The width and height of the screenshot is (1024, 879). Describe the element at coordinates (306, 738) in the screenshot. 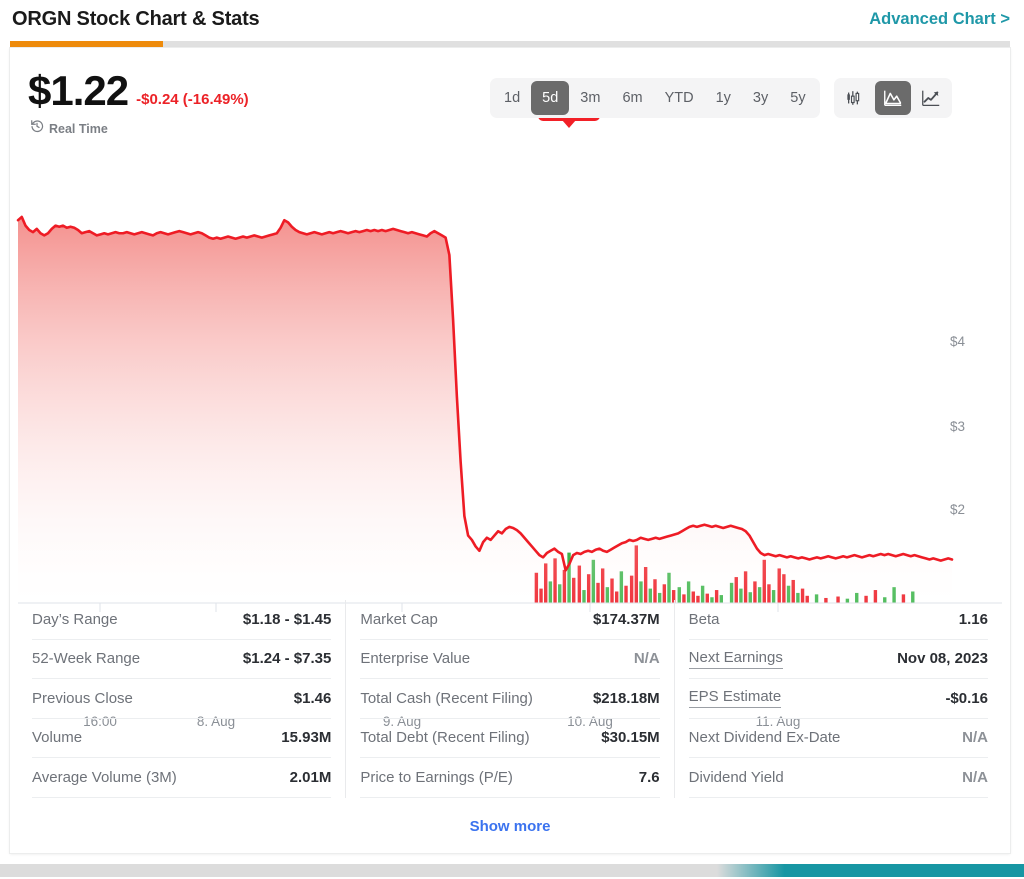

I see `stat-value: 15.93M` at that location.